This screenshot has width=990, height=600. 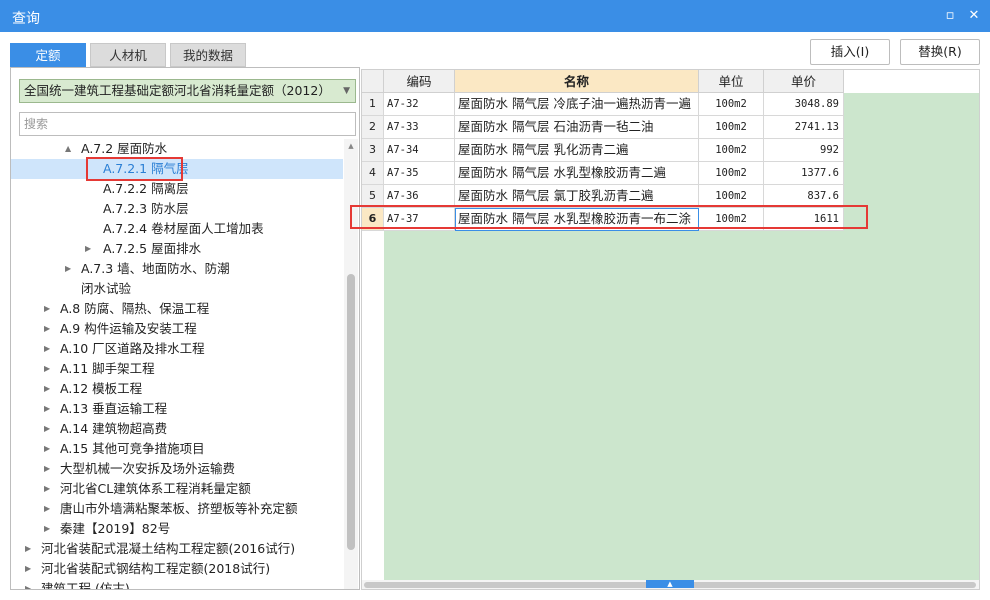 What do you see at coordinates (177, 309) in the screenshot?
I see `tree-item: ▶ A.8 防腐、隔热、保温工程` at bounding box center [177, 309].